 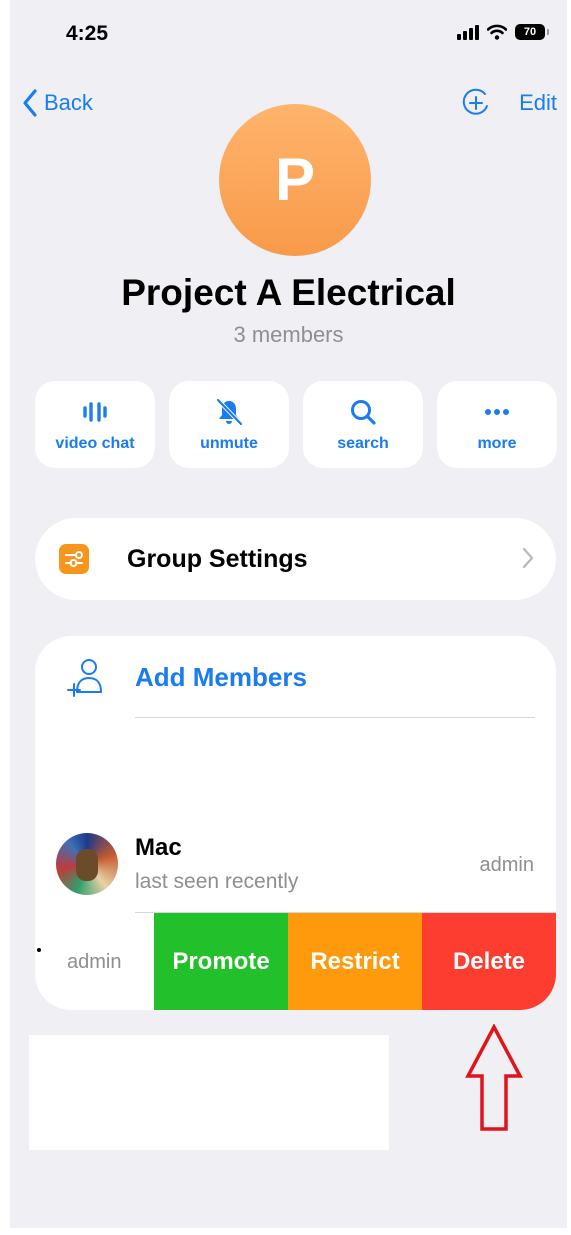 What do you see at coordinates (87, 864) in the screenshot?
I see `avatar` at bounding box center [87, 864].